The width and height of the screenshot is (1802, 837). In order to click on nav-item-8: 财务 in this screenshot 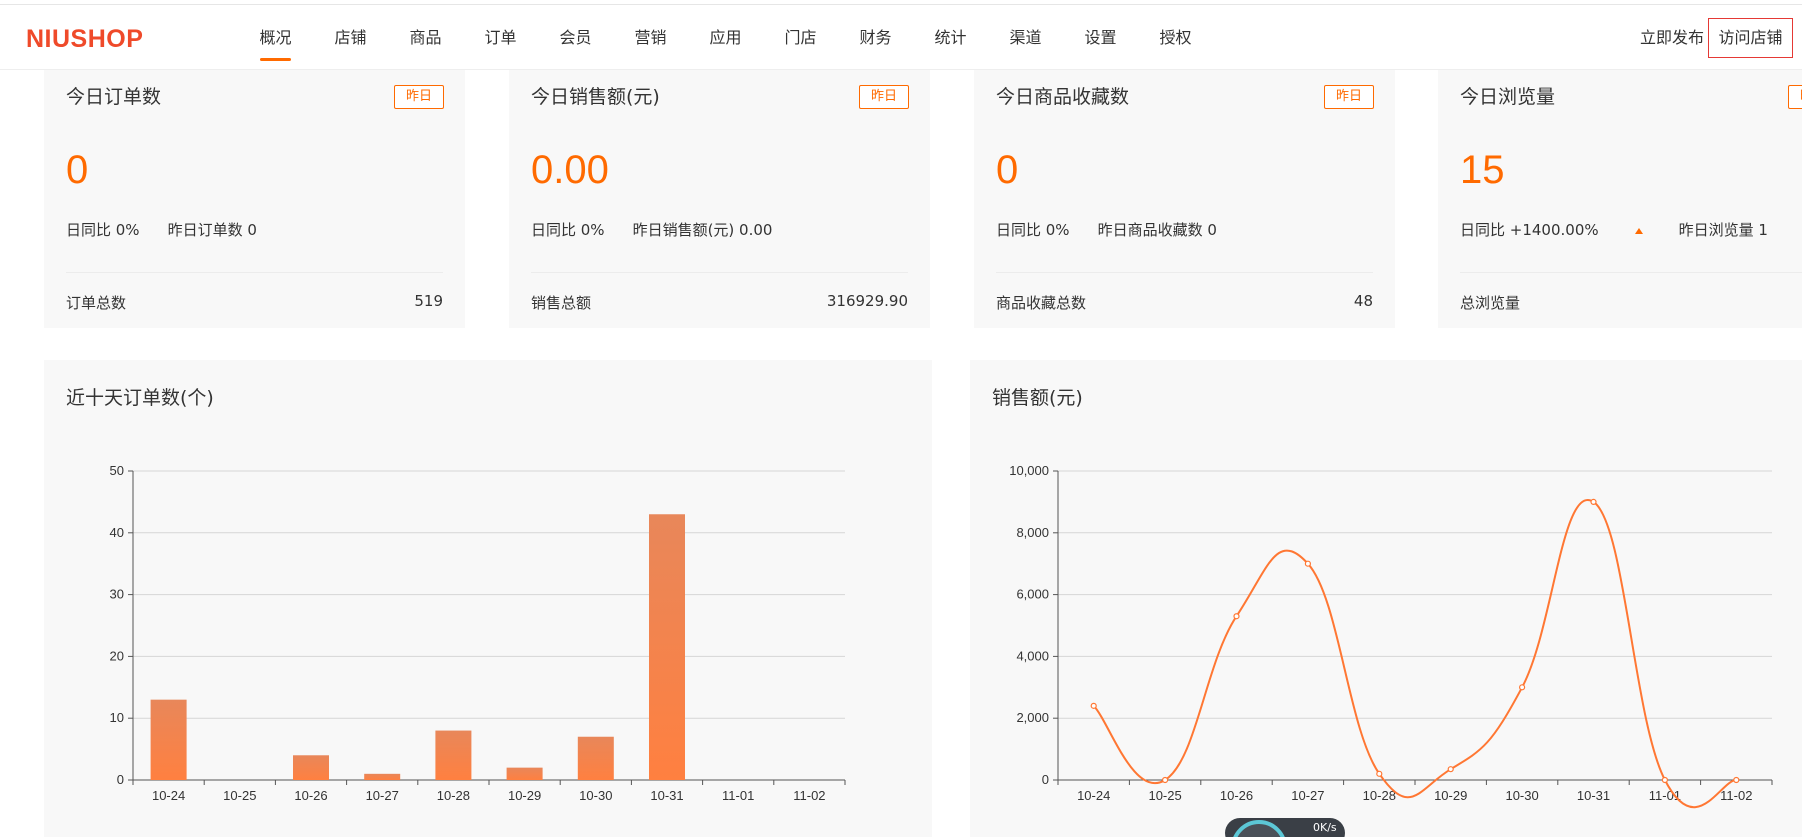, I will do `click(875, 38)`.